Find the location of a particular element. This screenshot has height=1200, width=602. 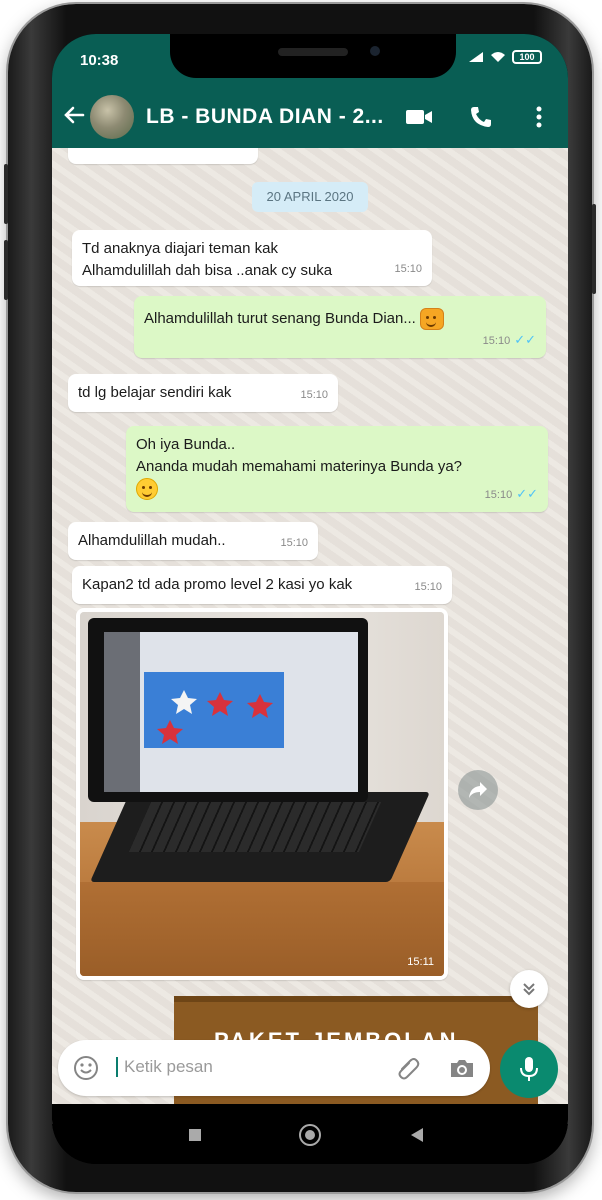

message-in: td lg belajar sendiri kak 15:10 is located at coordinates (203, 393).